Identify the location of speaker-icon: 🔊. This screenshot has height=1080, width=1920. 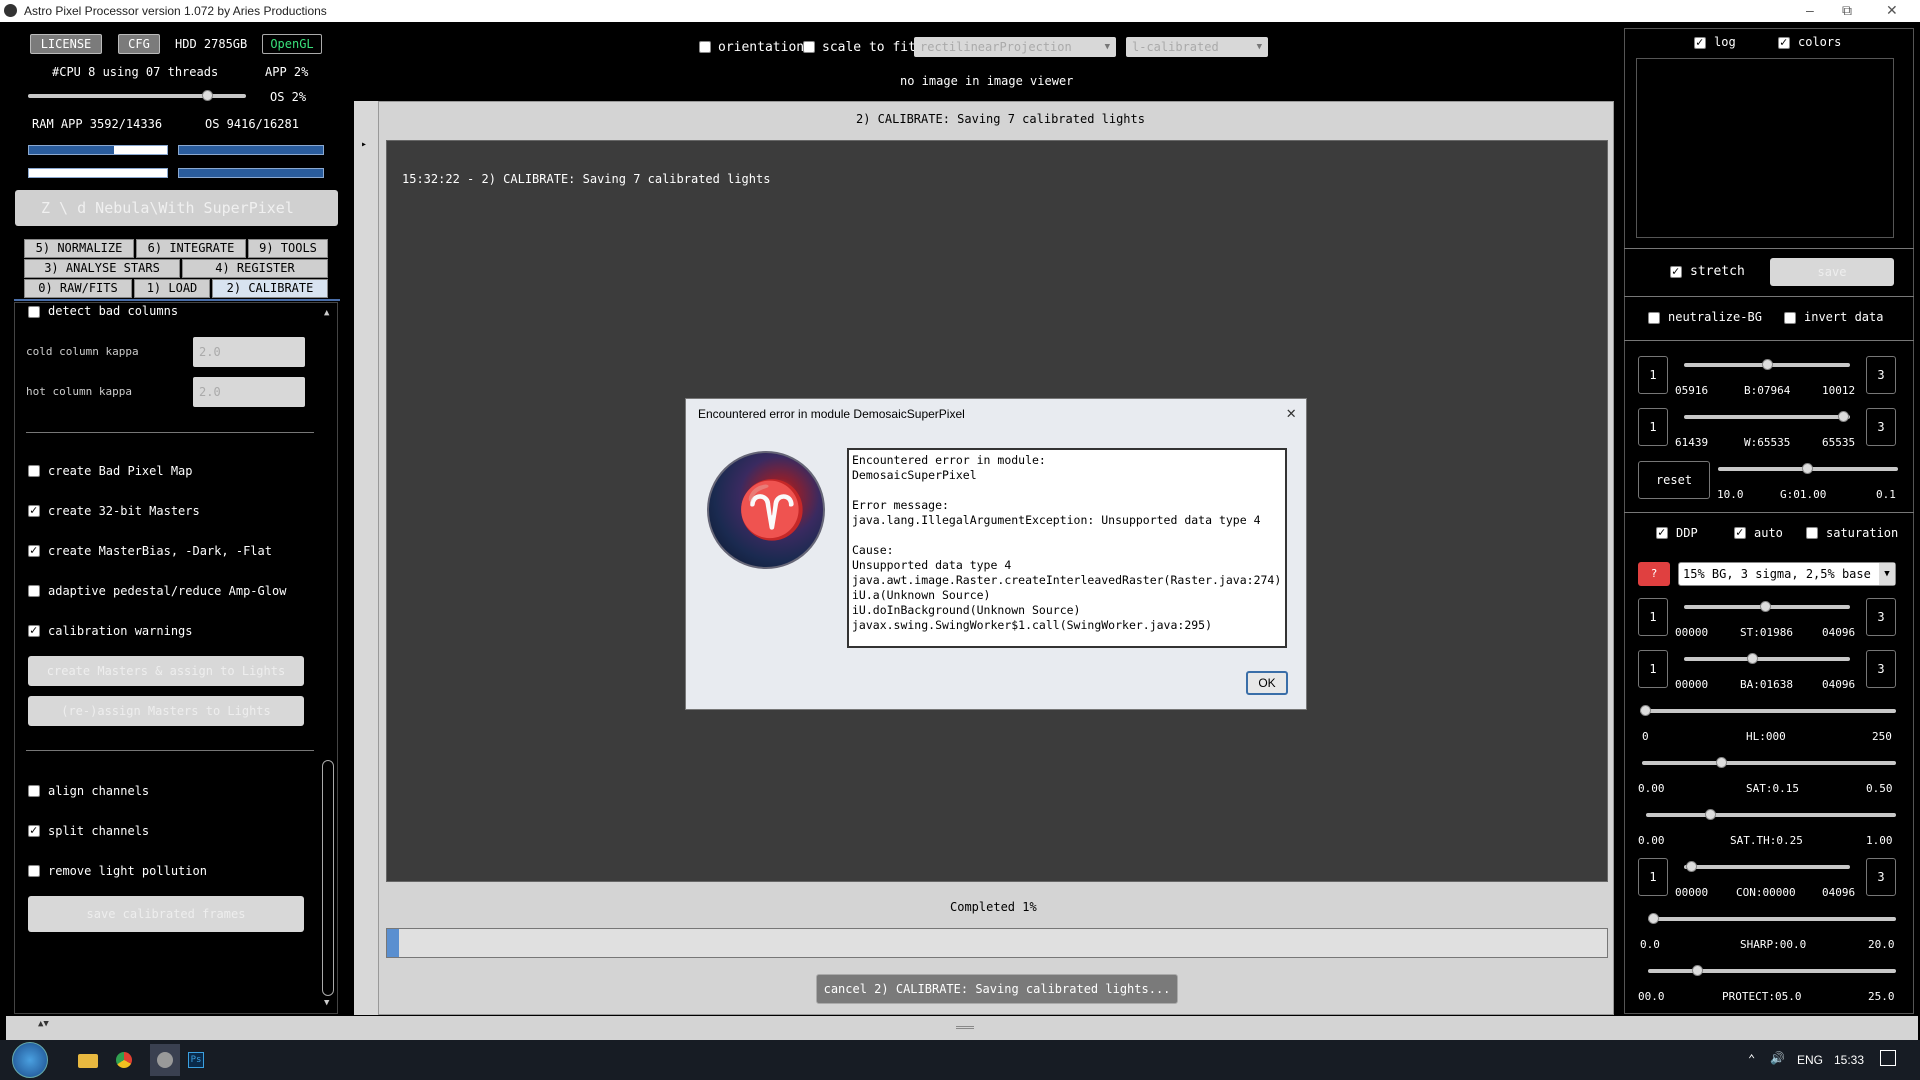
(1777, 1058).